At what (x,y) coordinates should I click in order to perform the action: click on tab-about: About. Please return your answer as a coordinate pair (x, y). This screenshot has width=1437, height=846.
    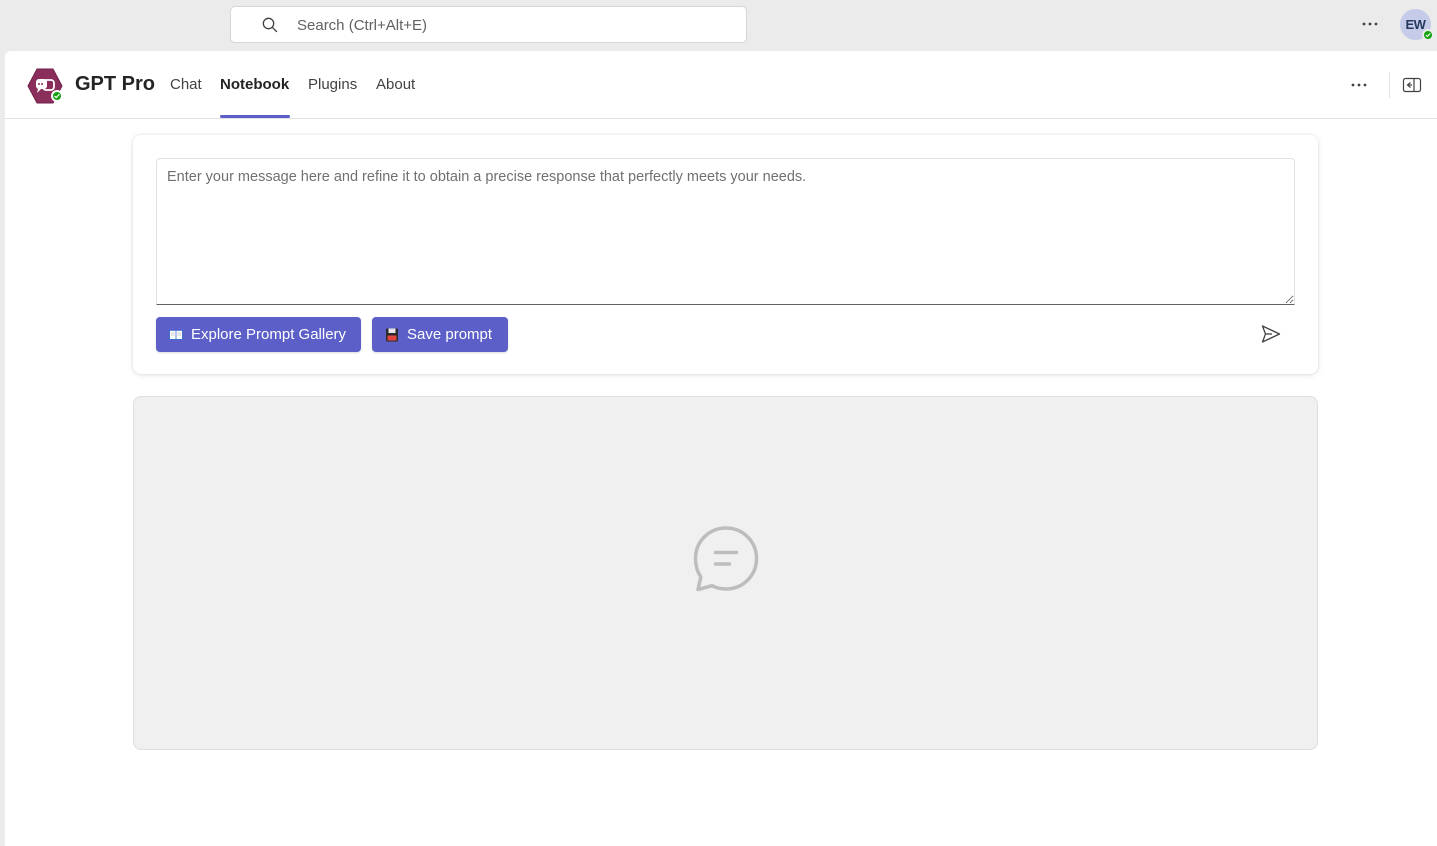
    Looking at the image, I should click on (395, 84).